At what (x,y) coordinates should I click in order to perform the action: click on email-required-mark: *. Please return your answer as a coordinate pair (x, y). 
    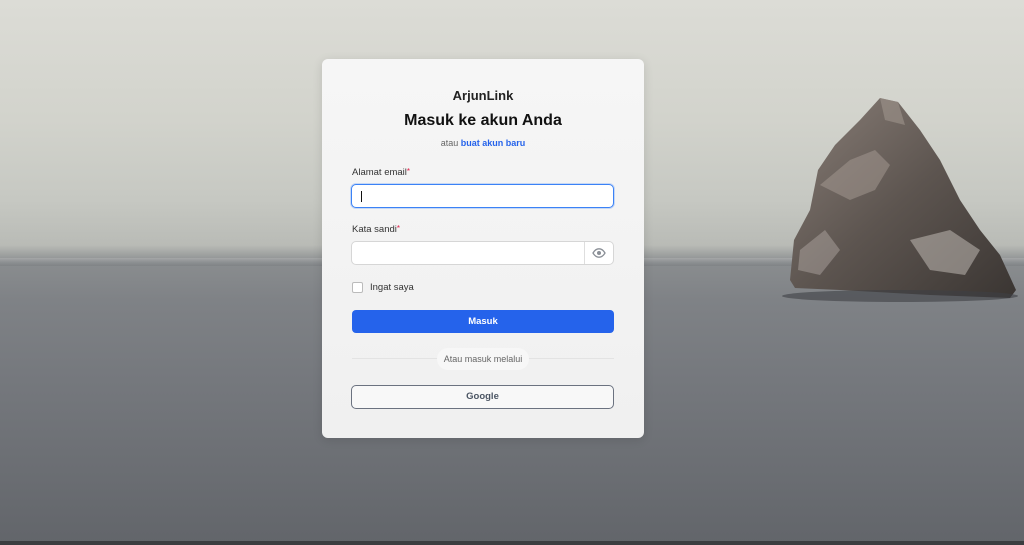
    Looking at the image, I should click on (408, 171).